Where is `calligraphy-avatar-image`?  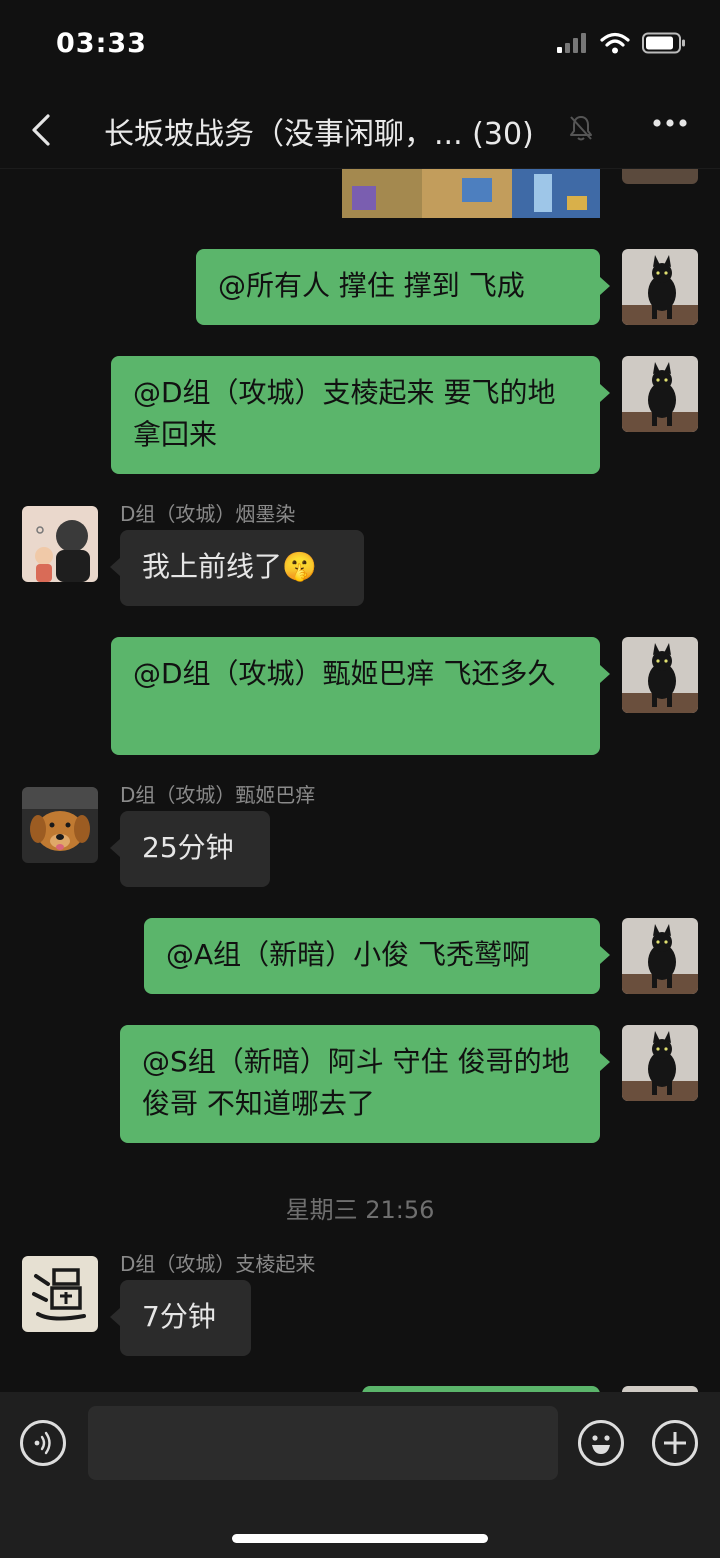
calligraphy-avatar-image is located at coordinates (60, 1294).